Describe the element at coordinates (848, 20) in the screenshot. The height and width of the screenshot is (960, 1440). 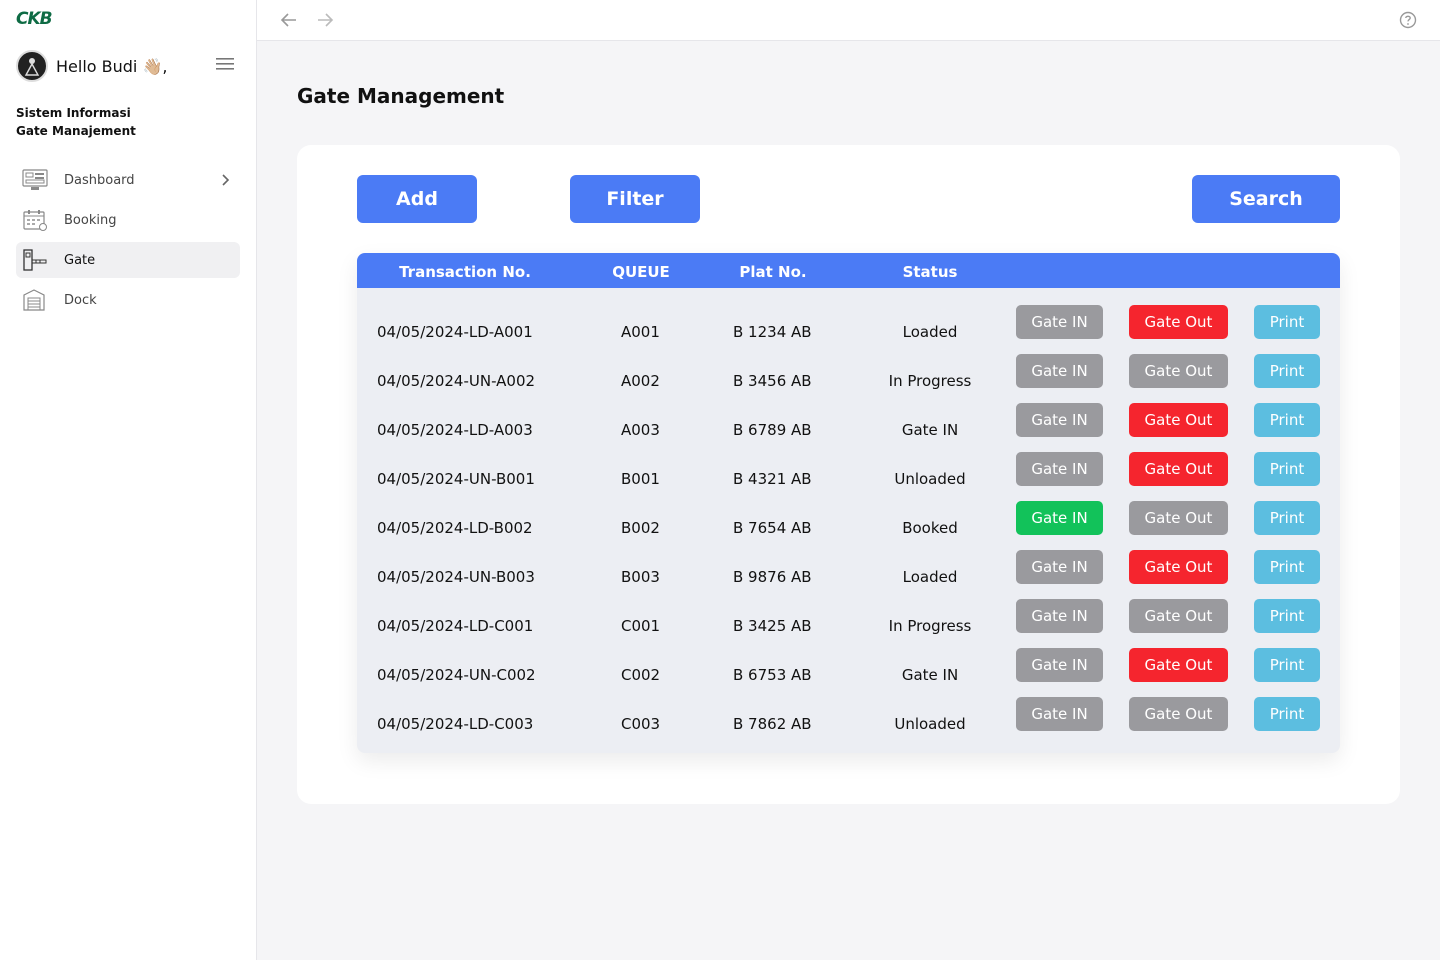
I see `top-bar` at that location.